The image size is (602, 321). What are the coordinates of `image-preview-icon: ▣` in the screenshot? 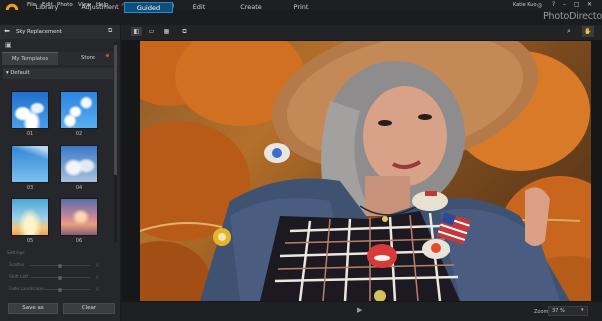 It's located at (8, 45).